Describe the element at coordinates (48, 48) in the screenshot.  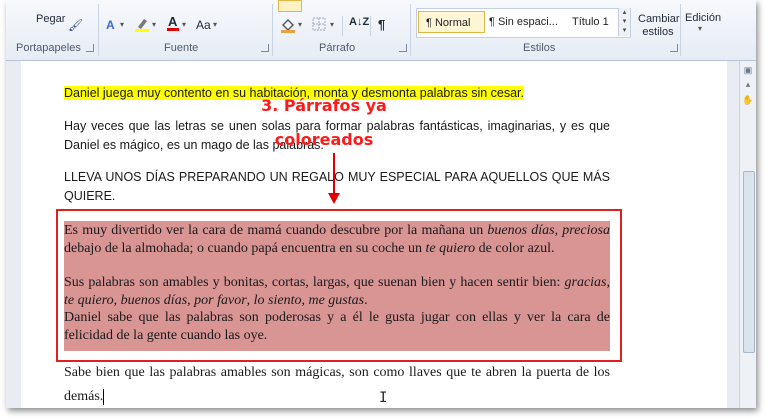
I see `clipboard-group-label: Portapapeles` at that location.